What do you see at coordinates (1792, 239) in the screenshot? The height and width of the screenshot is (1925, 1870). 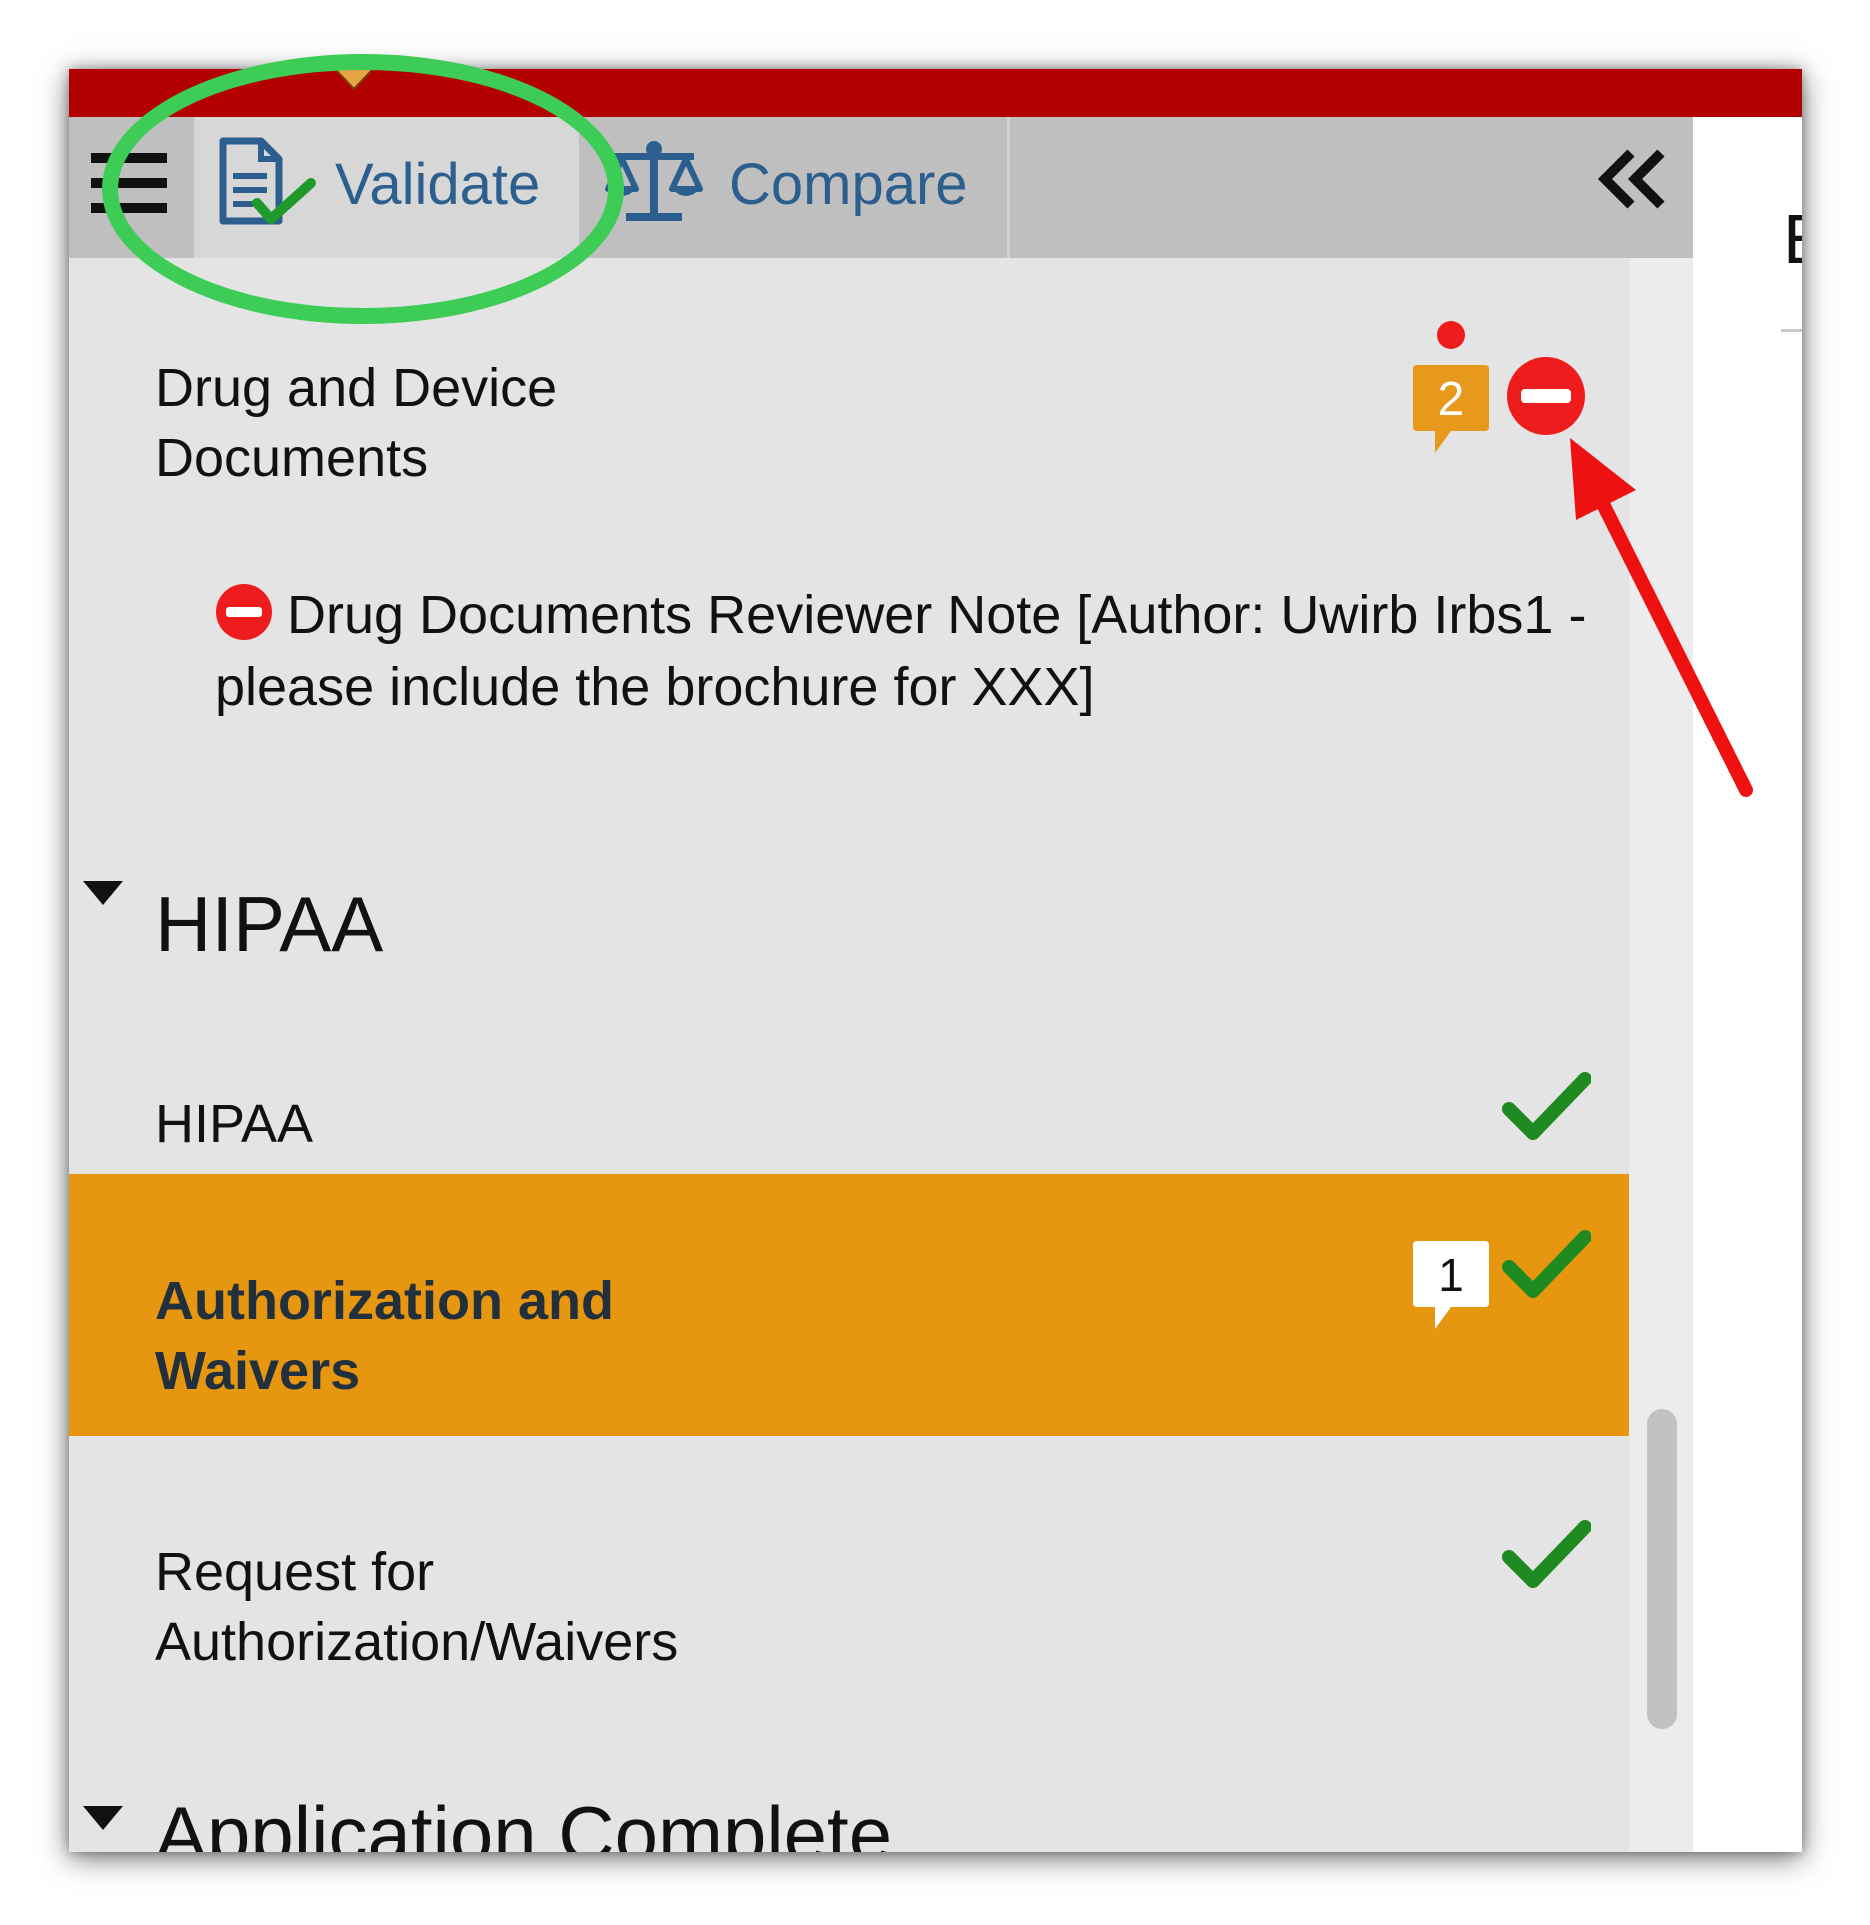 I see `content-pane-heading-fragment: E` at bounding box center [1792, 239].